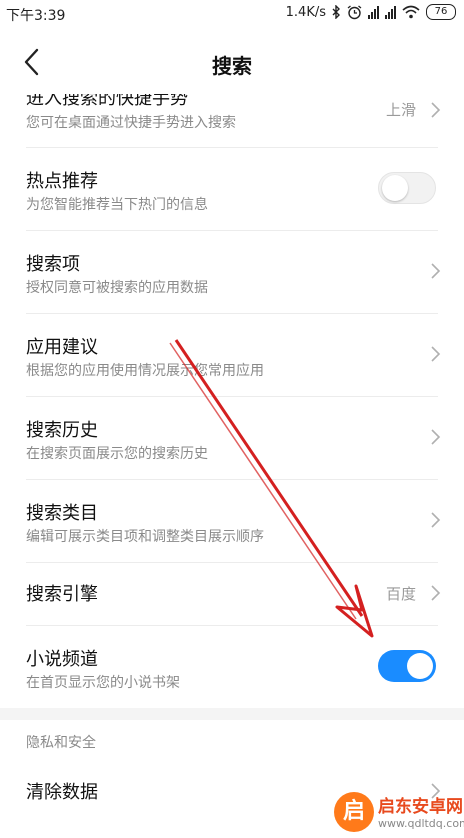 This screenshot has width=464, height=838. What do you see at coordinates (441, 12) in the screenshot?
I see `battery-icon: 76` at bounding box center [441, 12].